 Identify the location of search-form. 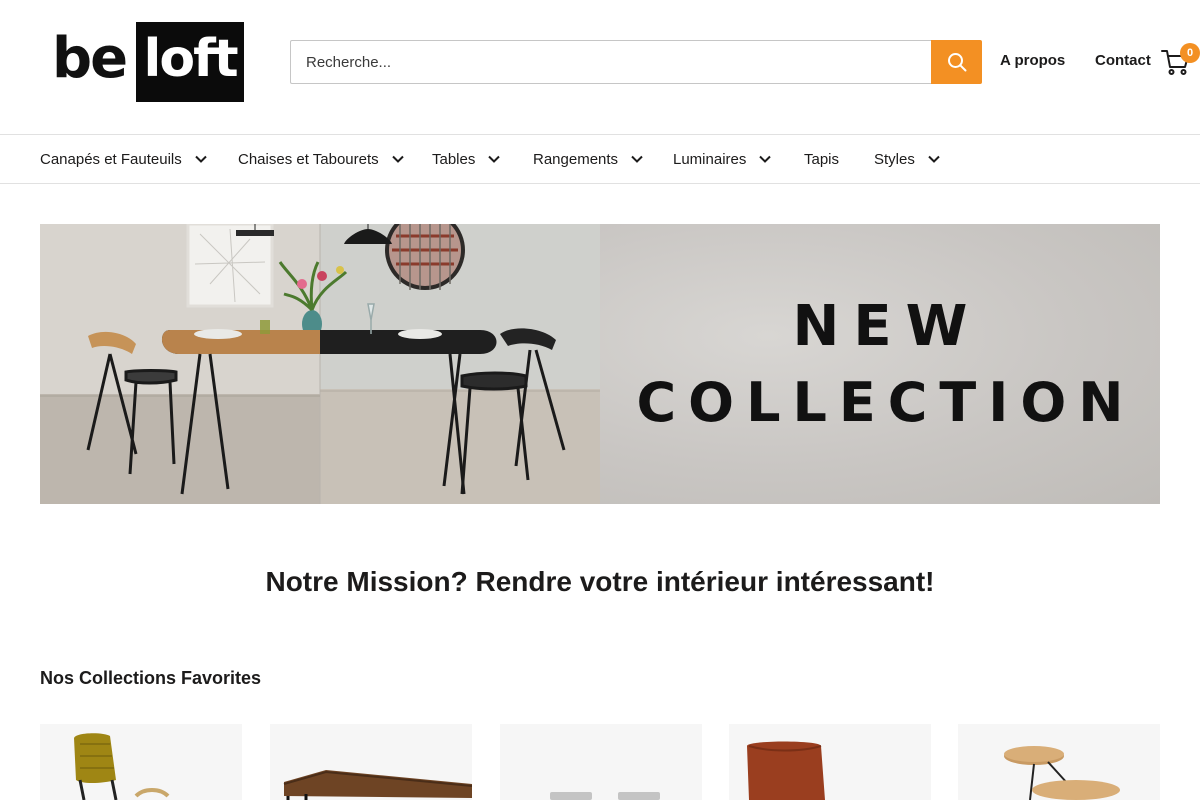
(636, 62).